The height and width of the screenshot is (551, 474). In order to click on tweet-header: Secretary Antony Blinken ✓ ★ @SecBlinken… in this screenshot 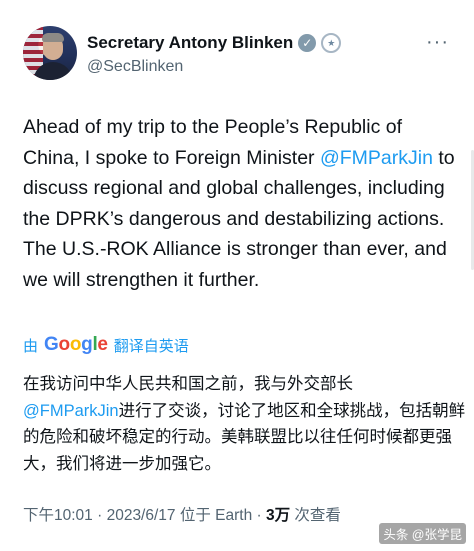, I will do `click(243, 55)`.